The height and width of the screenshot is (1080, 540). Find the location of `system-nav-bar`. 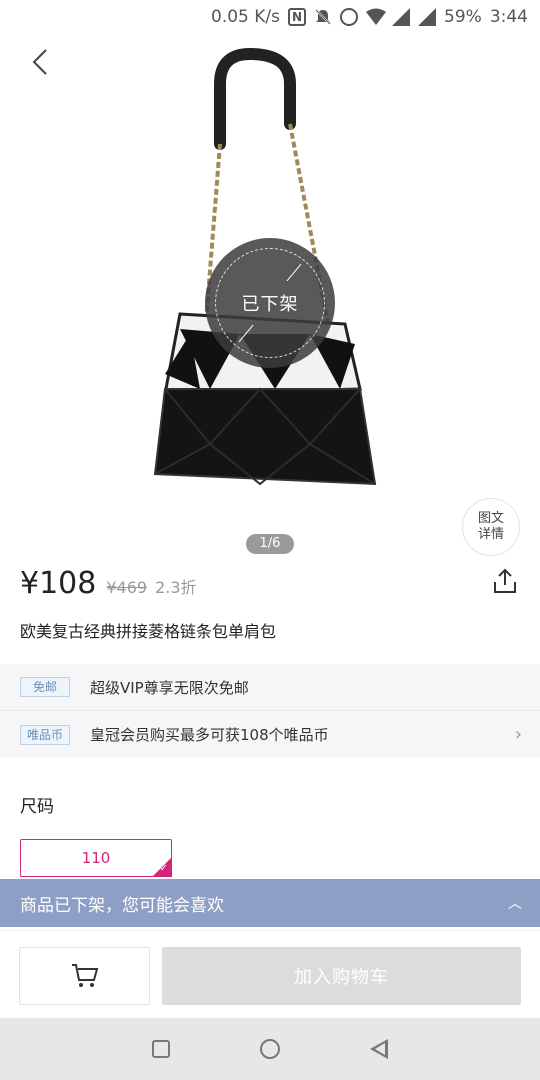

system-nav-bar is located at coordinates (270, 1049).